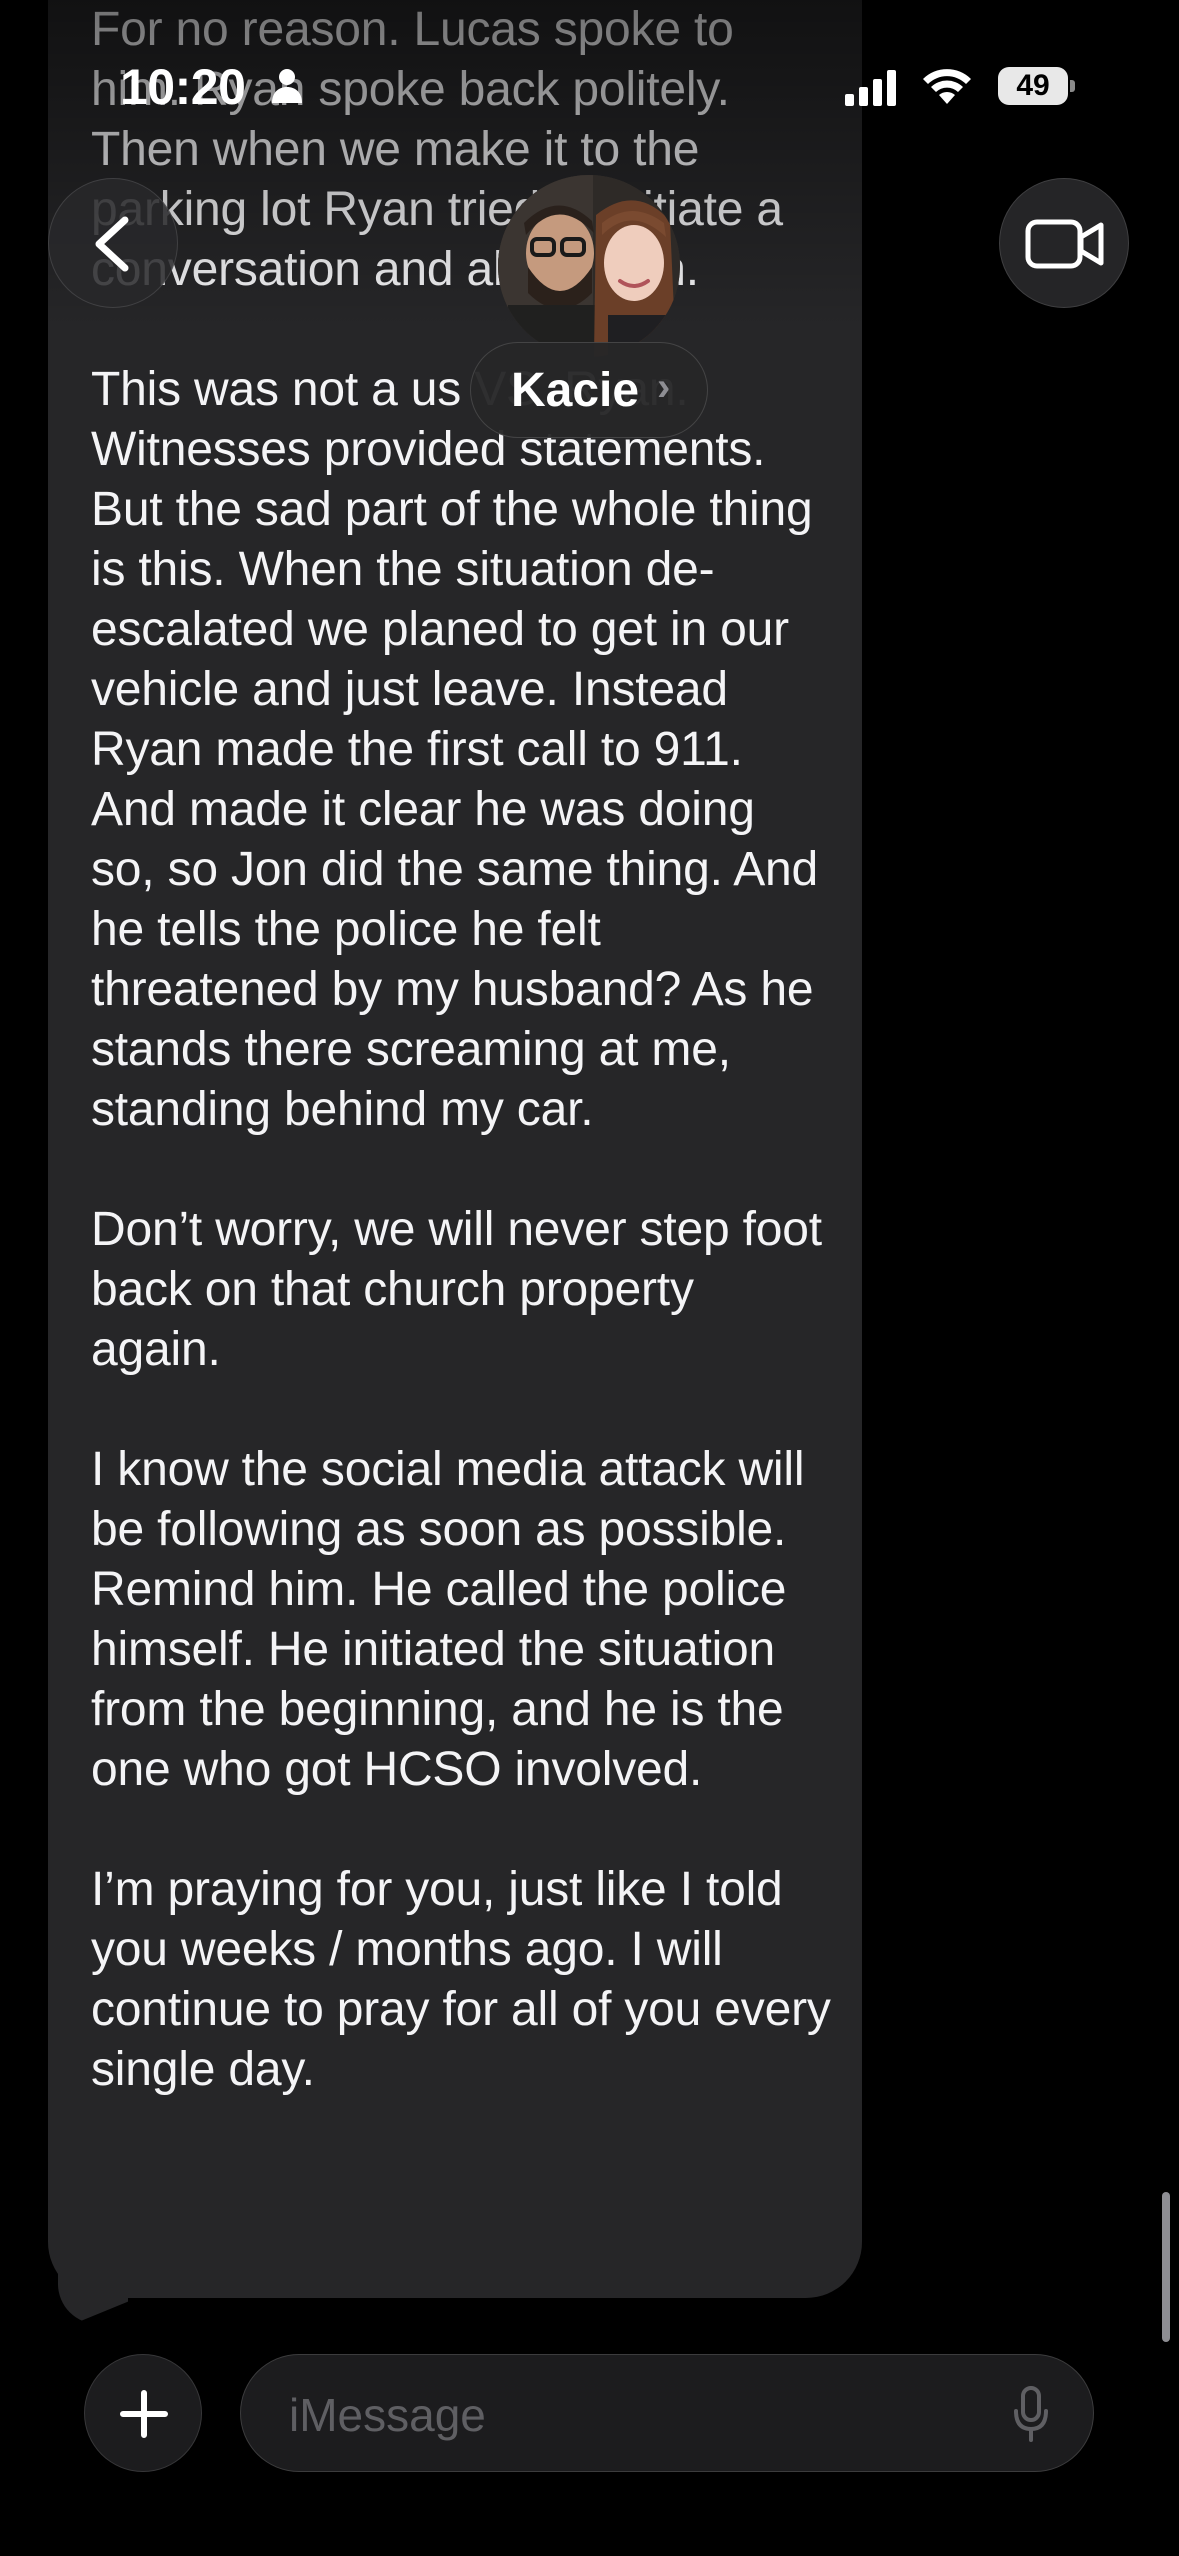 The image size is (1179, 2556). Describe the element at coordinates (287, 86) in the screenshot. I see `person-icon` at that location.